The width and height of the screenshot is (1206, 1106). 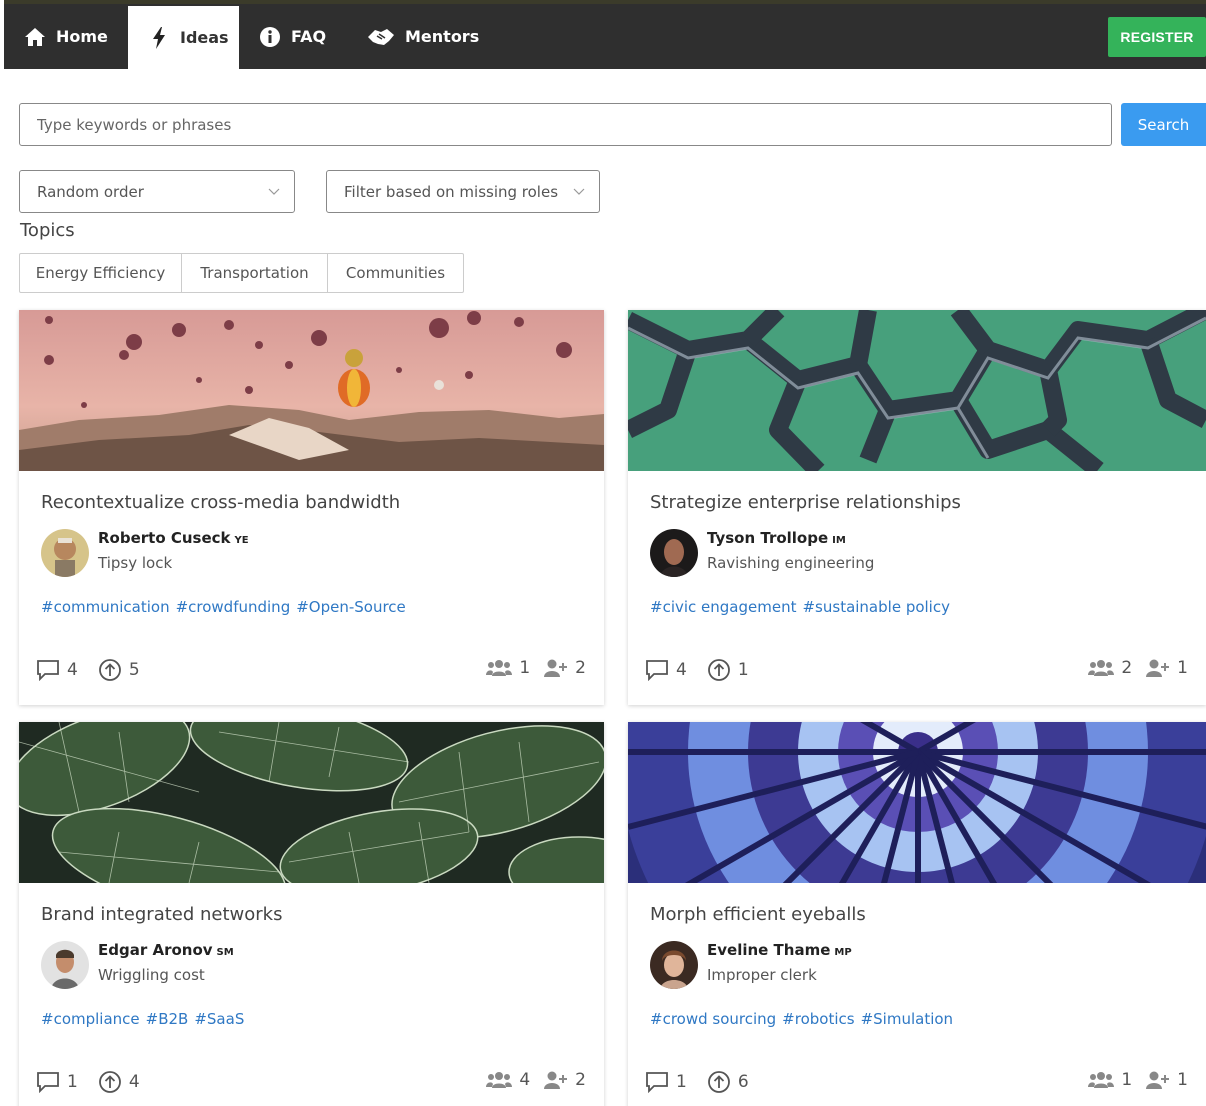 I want to click on upvote-count: 4, so click(x=119, y=1082).